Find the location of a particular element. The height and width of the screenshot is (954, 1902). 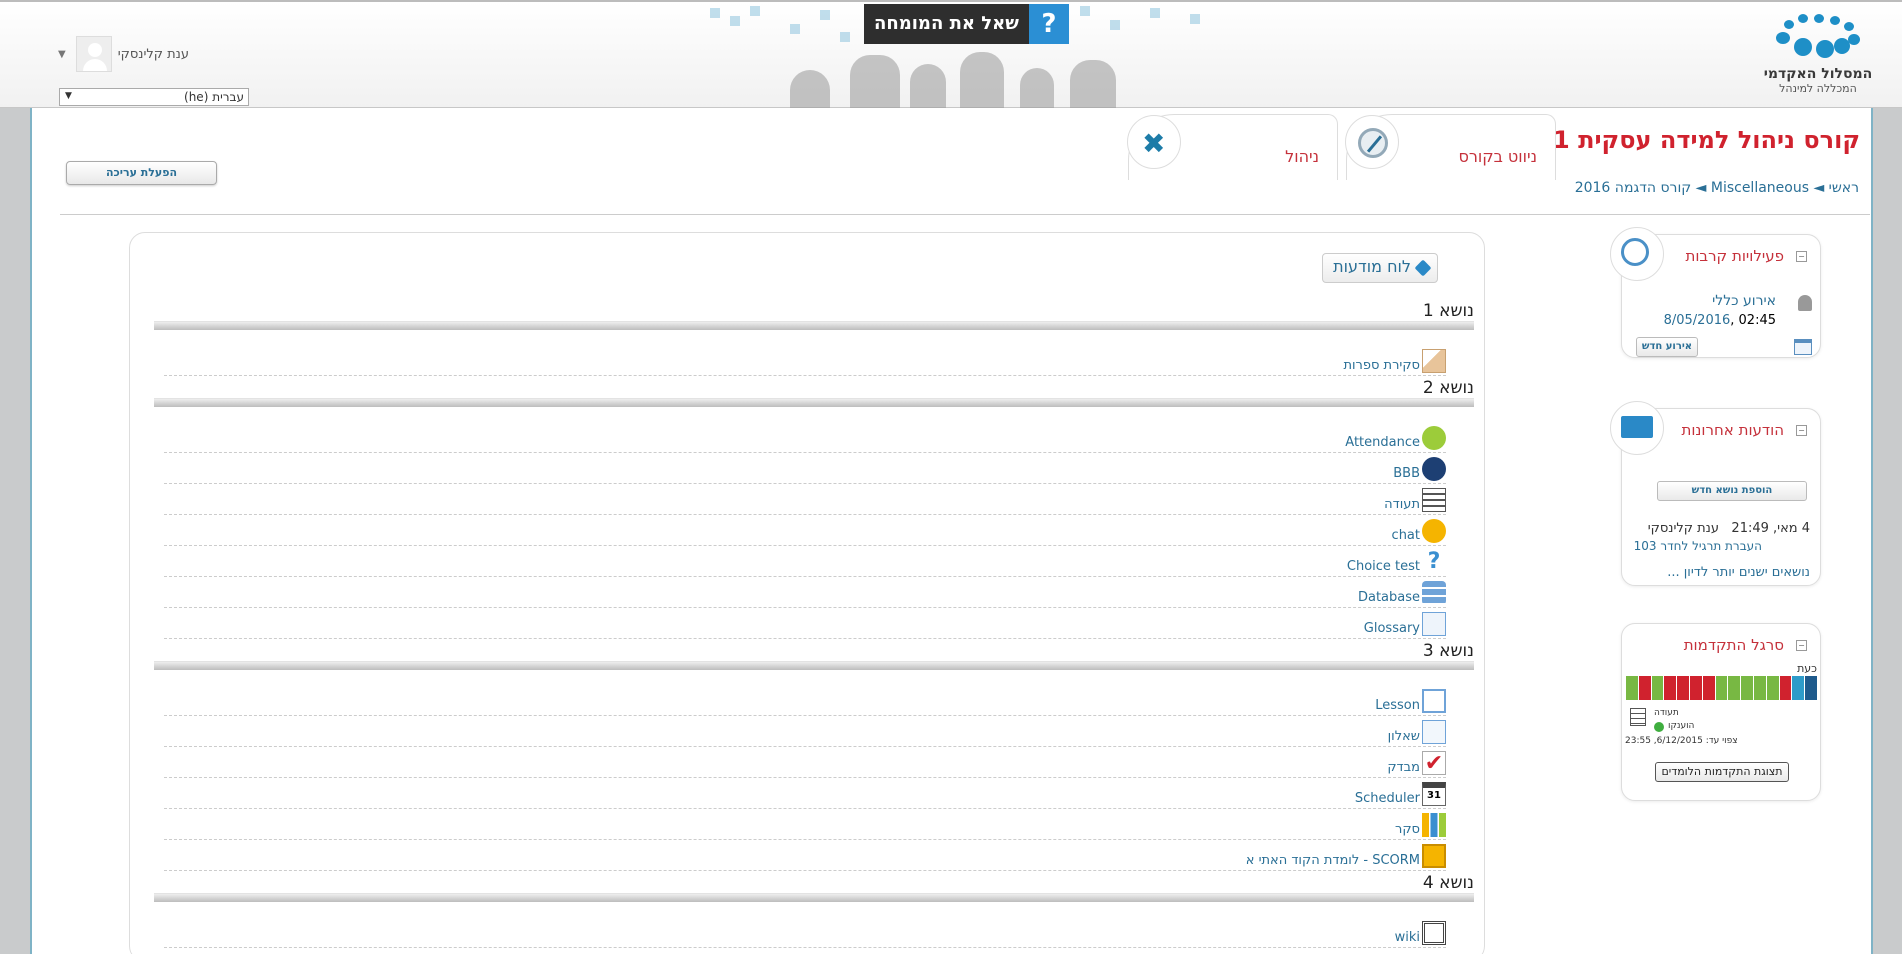

site-logo: המסלול האקדמי המכללה למינהל is located at coordinates (1818, 54).